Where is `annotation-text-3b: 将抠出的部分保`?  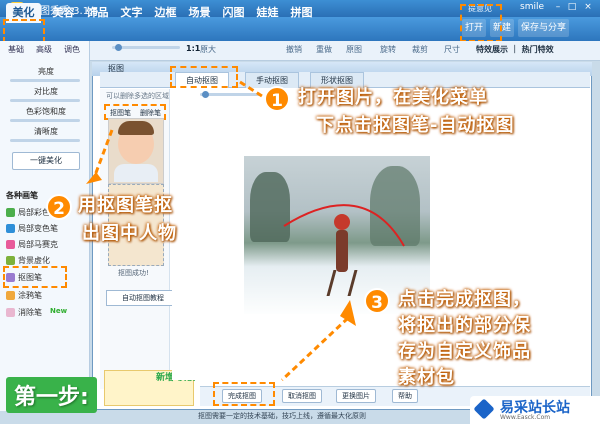
annotation-text-3b: 将抠出的部分保 is located at coordinates (464, 325).